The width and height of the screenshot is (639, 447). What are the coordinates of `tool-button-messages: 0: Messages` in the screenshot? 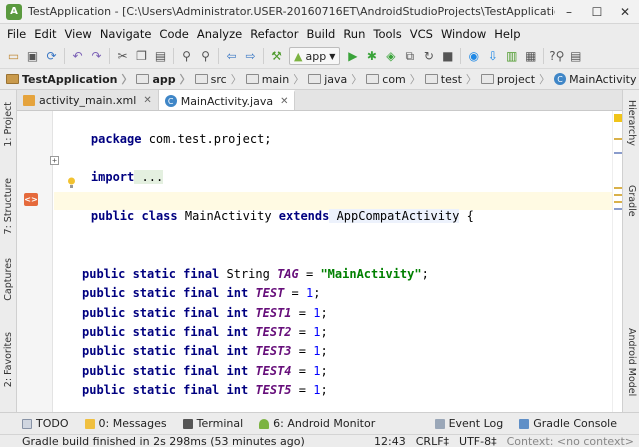 It's located at (126, 423).